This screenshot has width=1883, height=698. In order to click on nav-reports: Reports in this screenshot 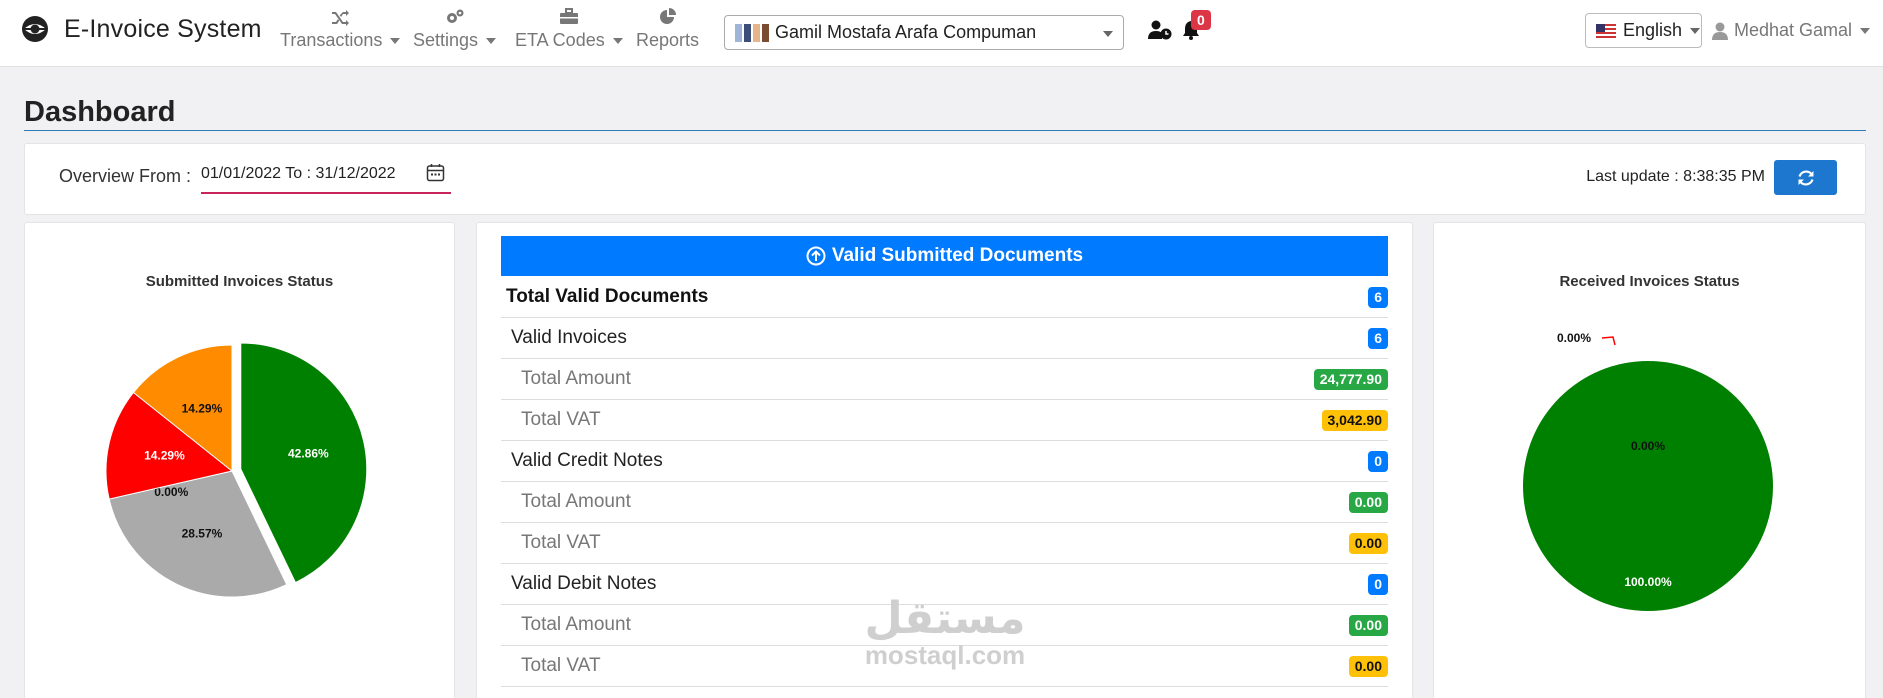, I will do `click(667, 29)`.